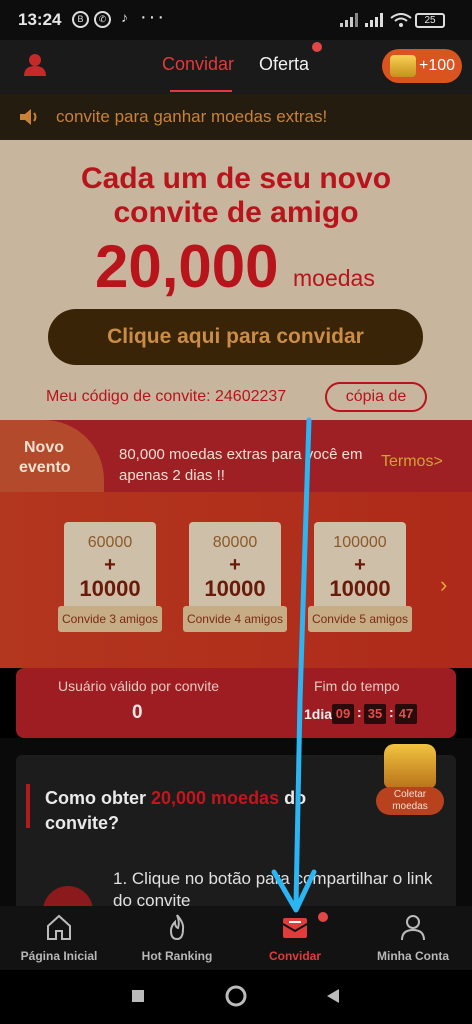 The image size is (472, 1024). Describe the element at coordinates (294, 956) in the screenshot. I see `nav-invite-label: Convidar` at that location.